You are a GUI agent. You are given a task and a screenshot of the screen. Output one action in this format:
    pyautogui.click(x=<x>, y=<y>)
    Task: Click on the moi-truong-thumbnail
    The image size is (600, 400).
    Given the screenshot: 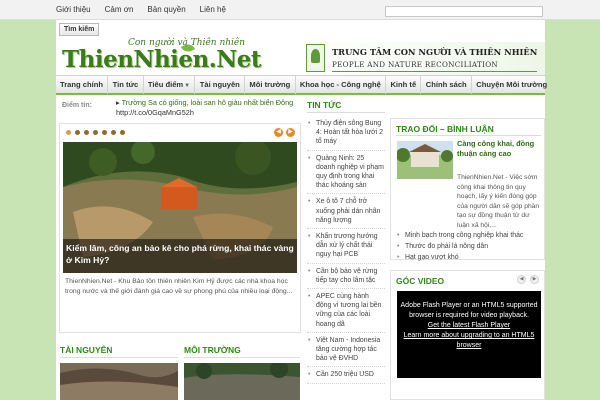 What is the action you would take?
    pyautogui.click(x=242, y=381)
    